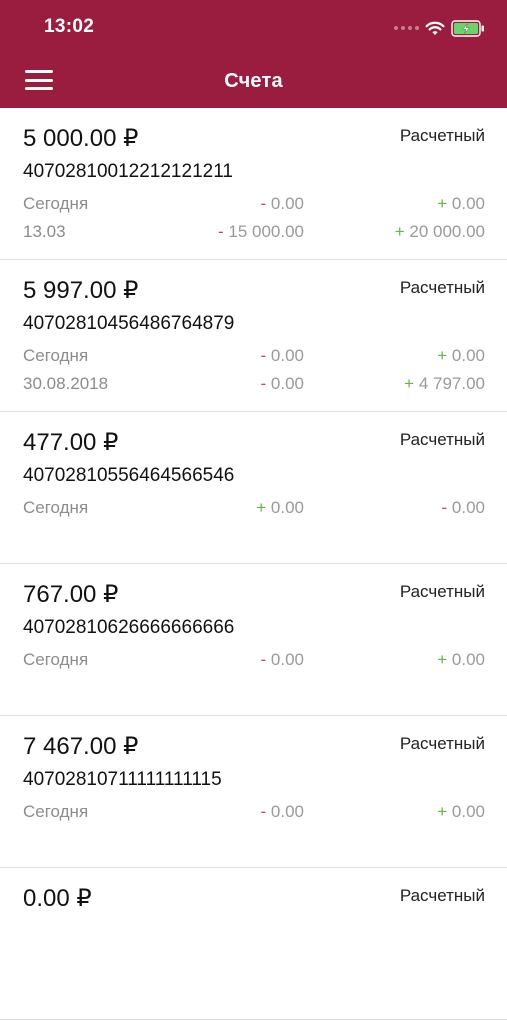 This screenshot has height=1020, width=507. What do you see at coordinates (129, 475) in the screenshot?
I see `account-number: 40702810556464566546` at bounding box center [129, 475].